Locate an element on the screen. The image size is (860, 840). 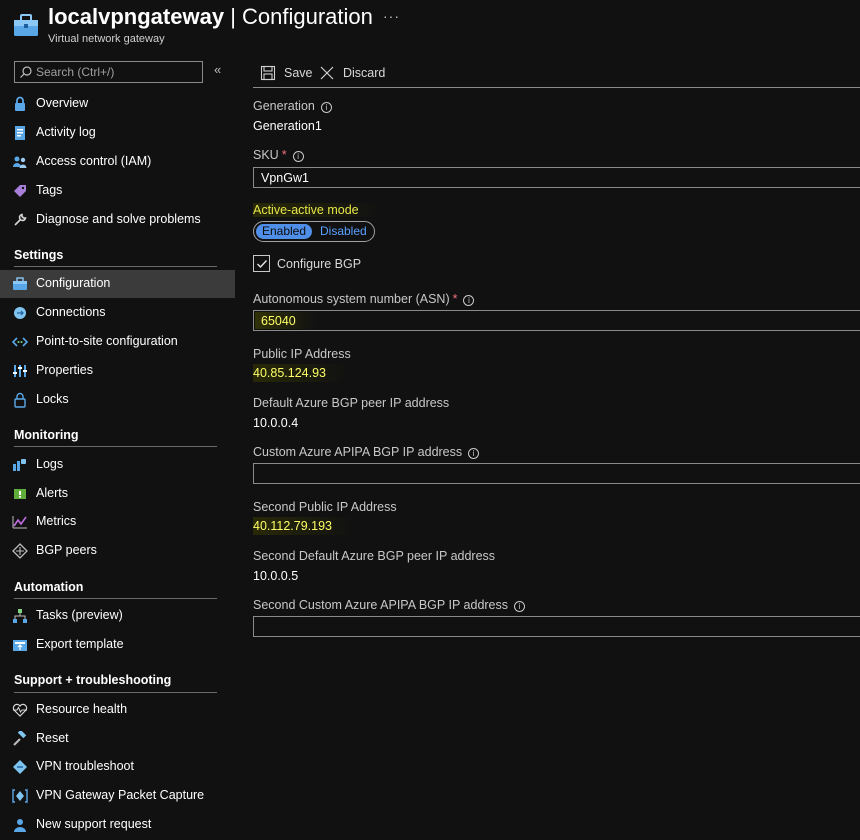
sidebar-item-label: Activity log is located at coordinates (66, 132).